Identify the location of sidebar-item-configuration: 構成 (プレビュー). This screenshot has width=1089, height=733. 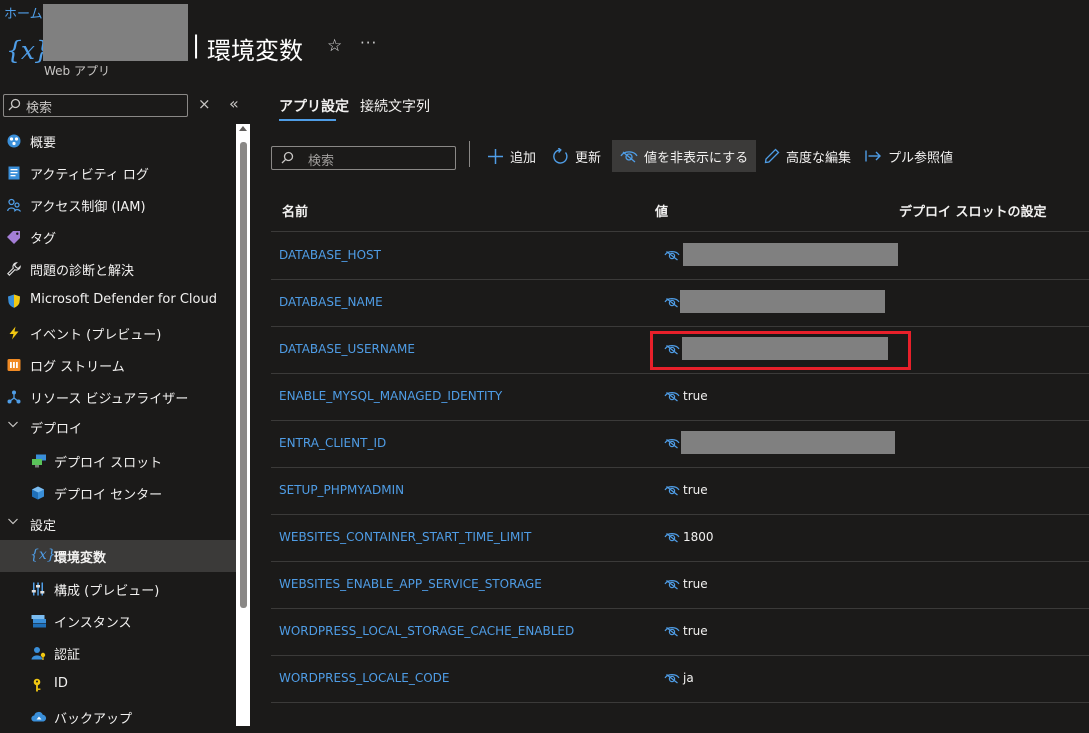
(118, 589).